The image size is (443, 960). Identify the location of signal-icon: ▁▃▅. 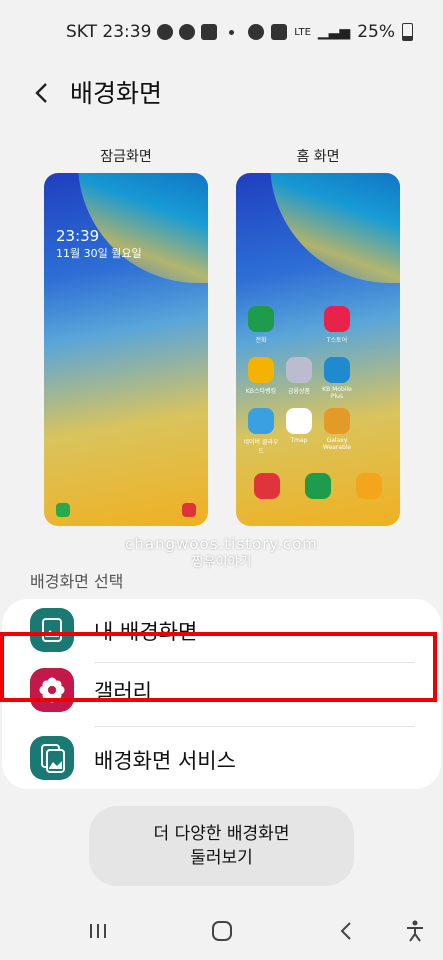
(334, 32).